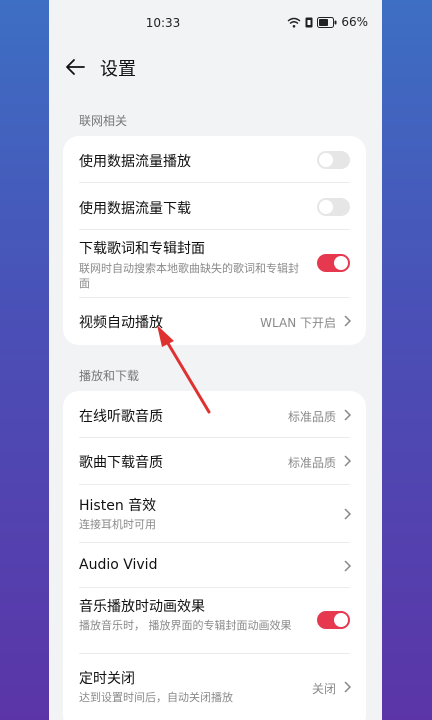  I want to click on row-subtitle: 联网时自动搜索本地歌曲缺失的歌词和专辑封面, so click(189, 276).